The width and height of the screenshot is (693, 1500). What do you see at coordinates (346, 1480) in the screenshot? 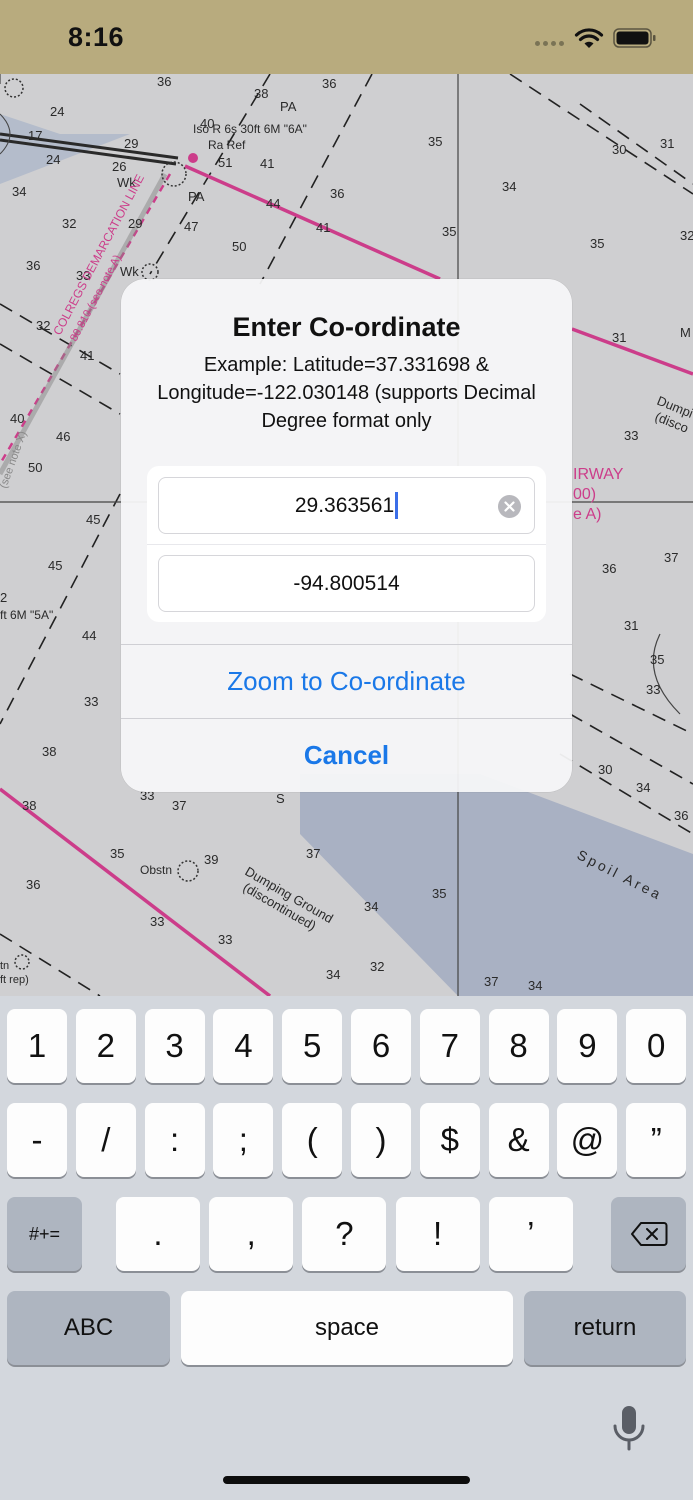
I see `home-indicator` at bounding box center [346, 1480].